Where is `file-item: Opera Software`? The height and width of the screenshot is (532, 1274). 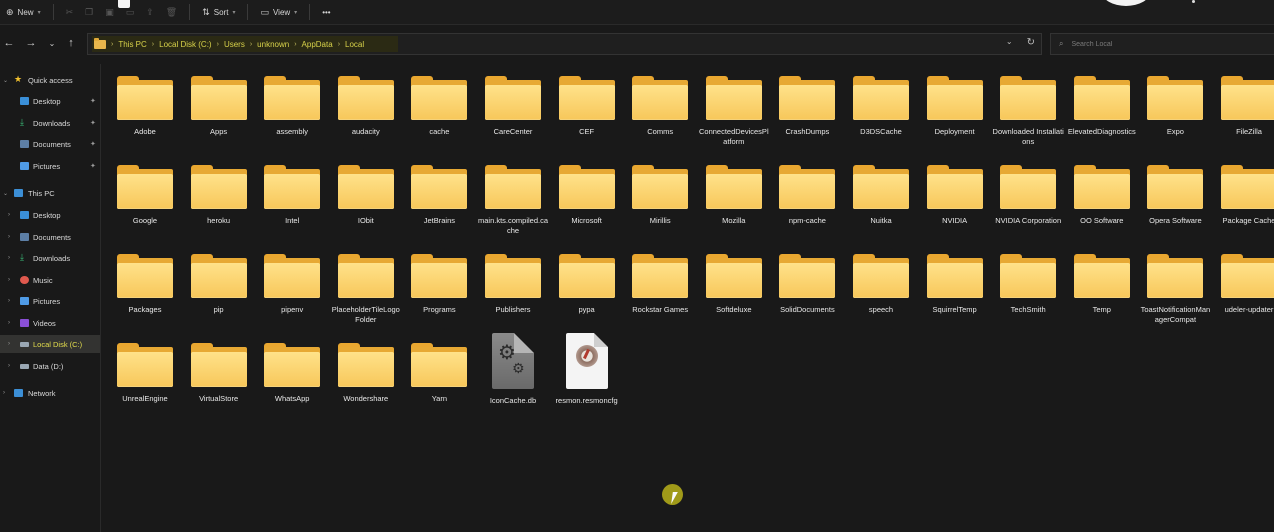
file-item: Opera Software is located at coordinates (1175, 198).